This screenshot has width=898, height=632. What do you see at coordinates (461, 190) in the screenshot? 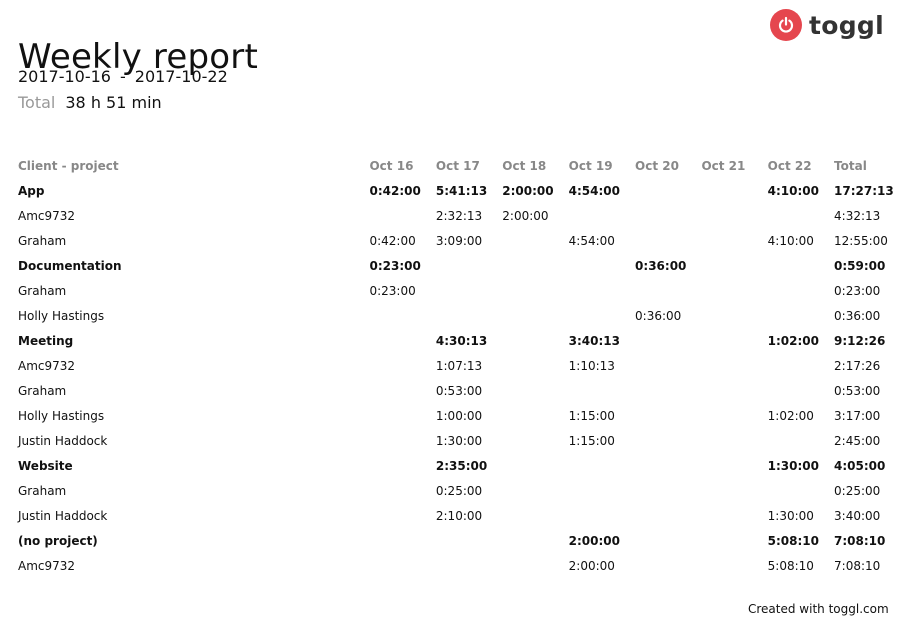
I see `cell-oct-17: 5:41:13` at bounding box center [461, 190].